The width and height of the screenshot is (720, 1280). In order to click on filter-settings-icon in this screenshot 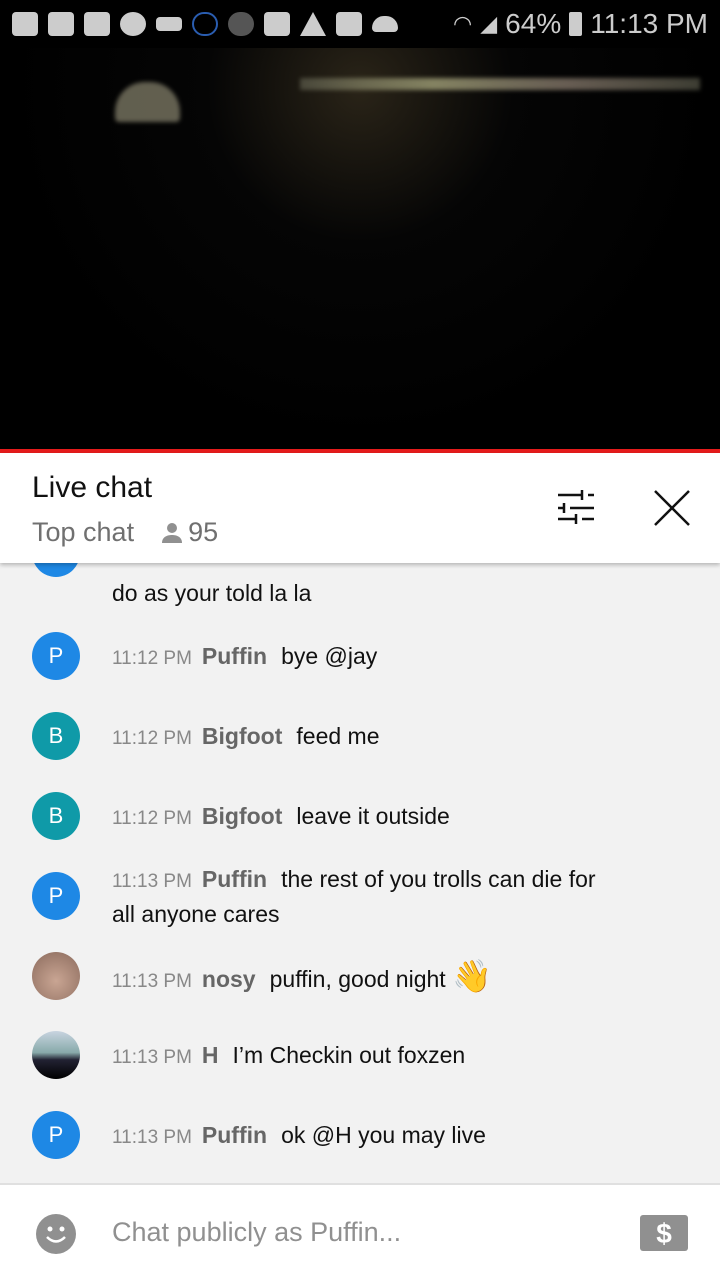, I will do `click(577, 508)`.